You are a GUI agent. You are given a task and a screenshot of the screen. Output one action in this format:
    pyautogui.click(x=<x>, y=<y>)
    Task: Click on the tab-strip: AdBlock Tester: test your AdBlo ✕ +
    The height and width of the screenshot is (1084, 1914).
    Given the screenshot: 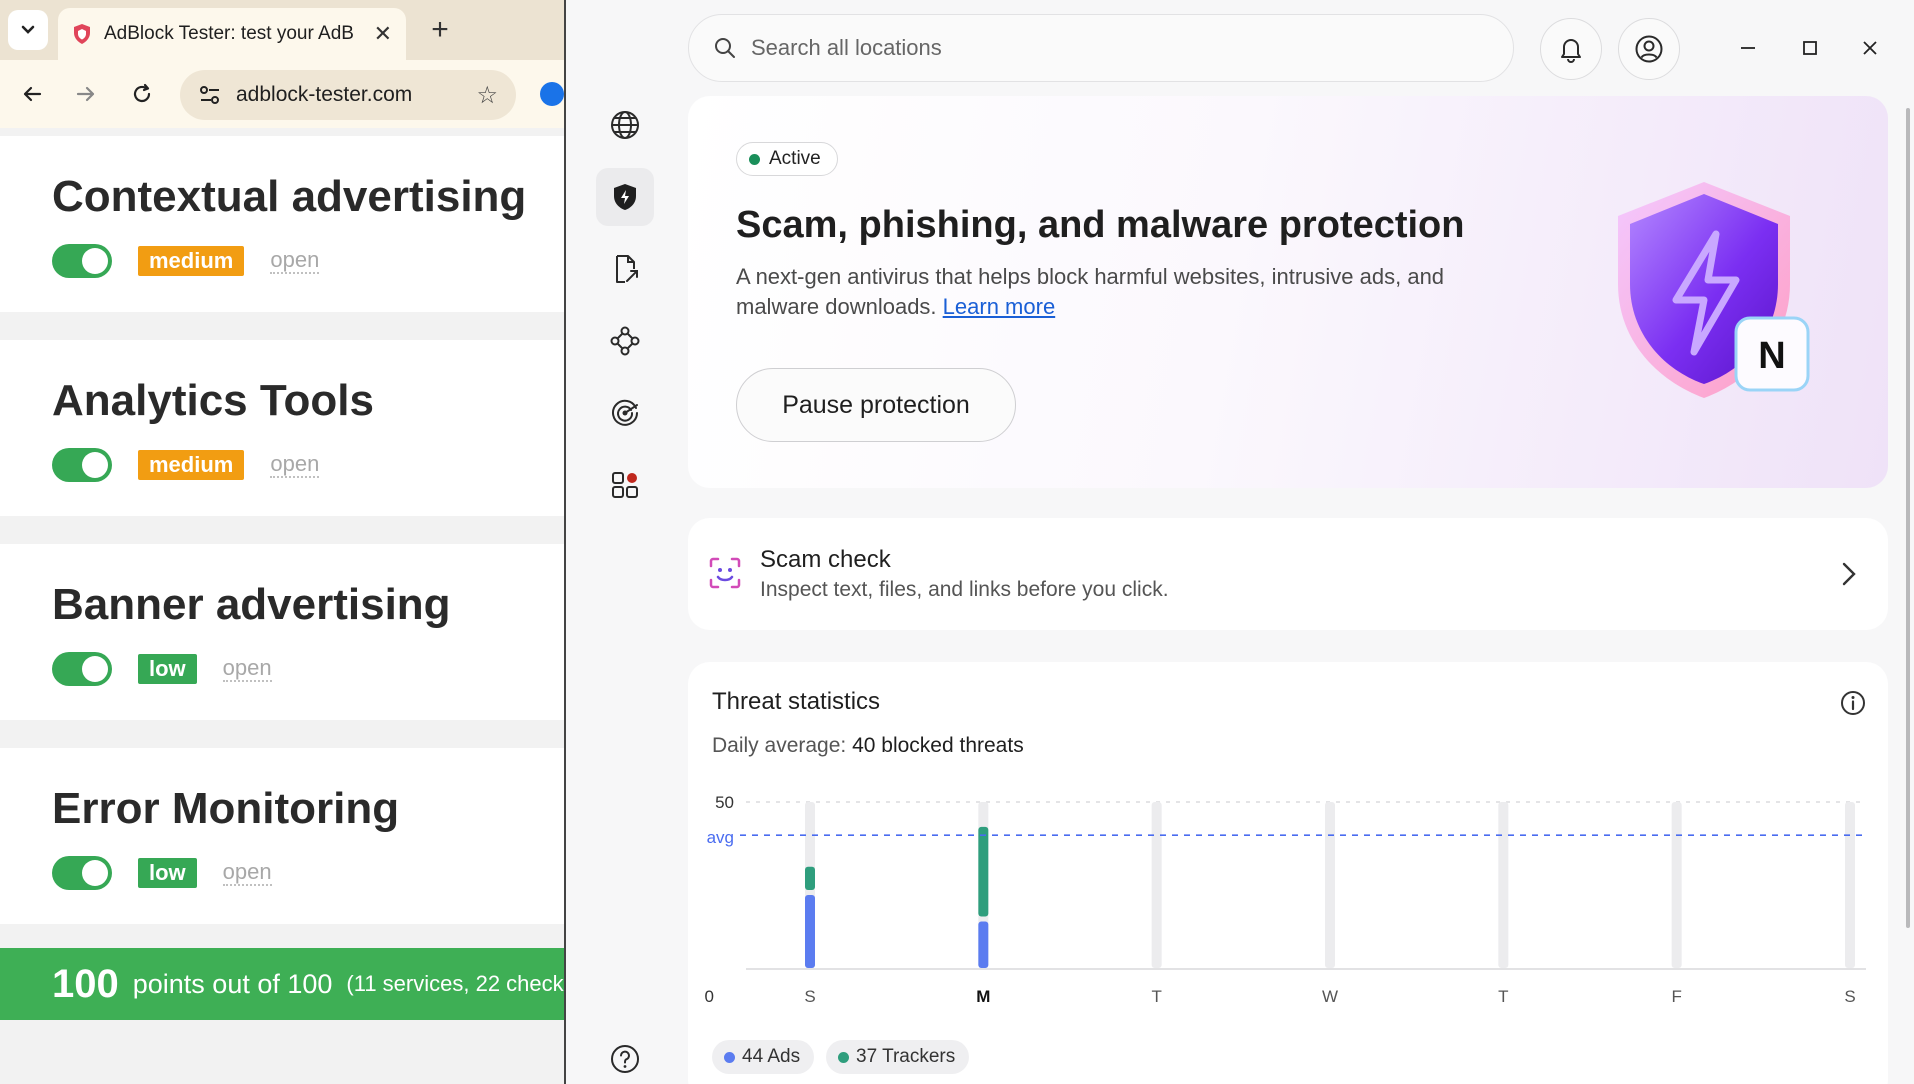 What is the action you would take?
    pyautogui.click(x=282, y=30)
    